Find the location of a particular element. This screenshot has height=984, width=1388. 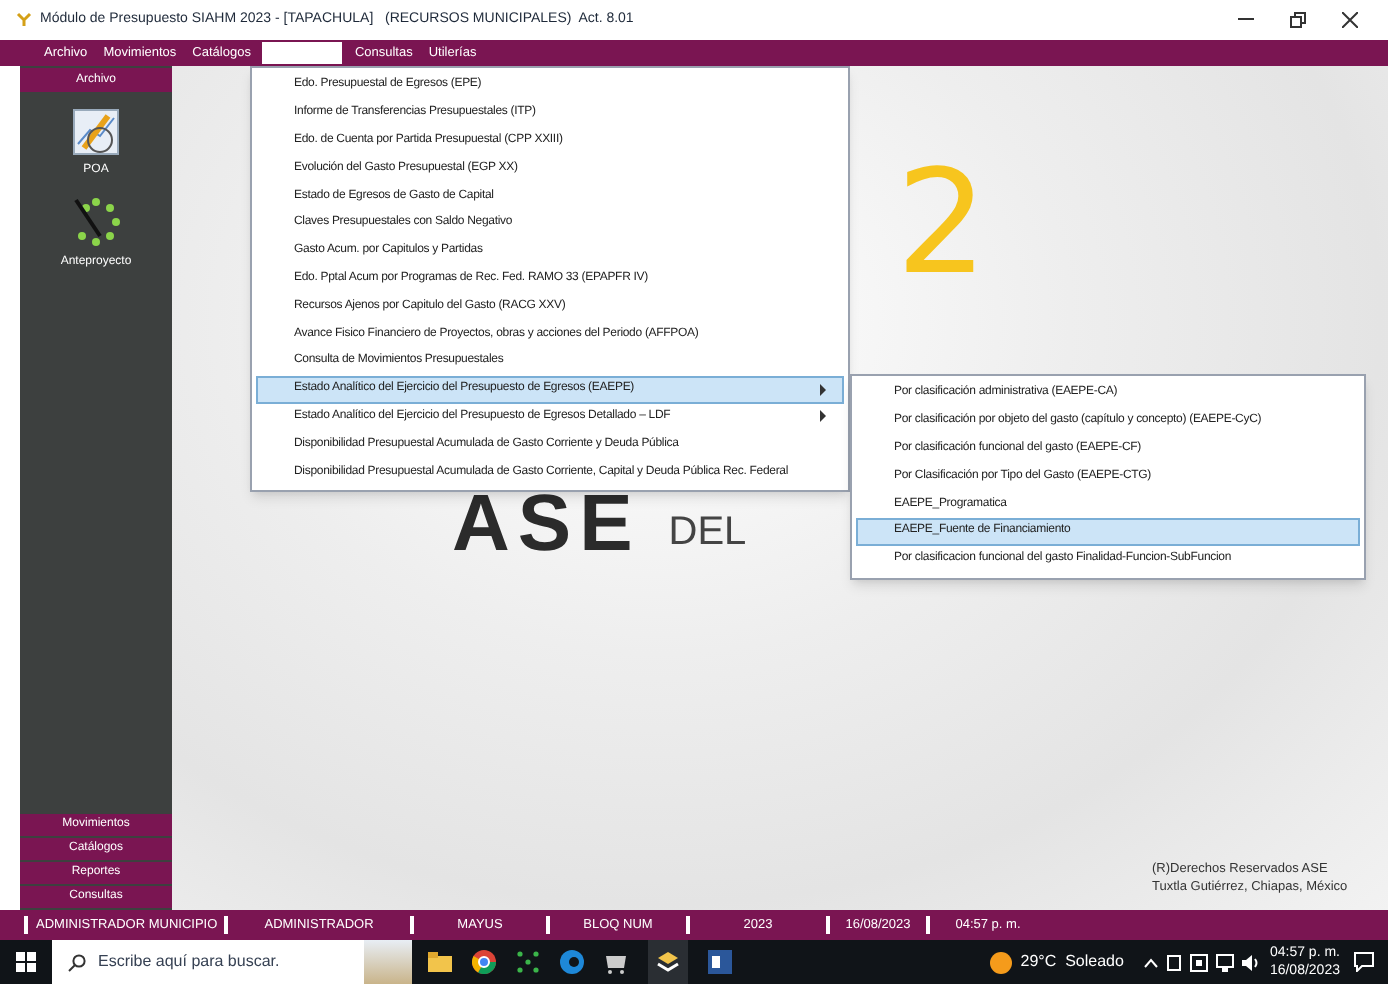

weather-text: 29°C Soleado is located at coordinates (1072, 962).